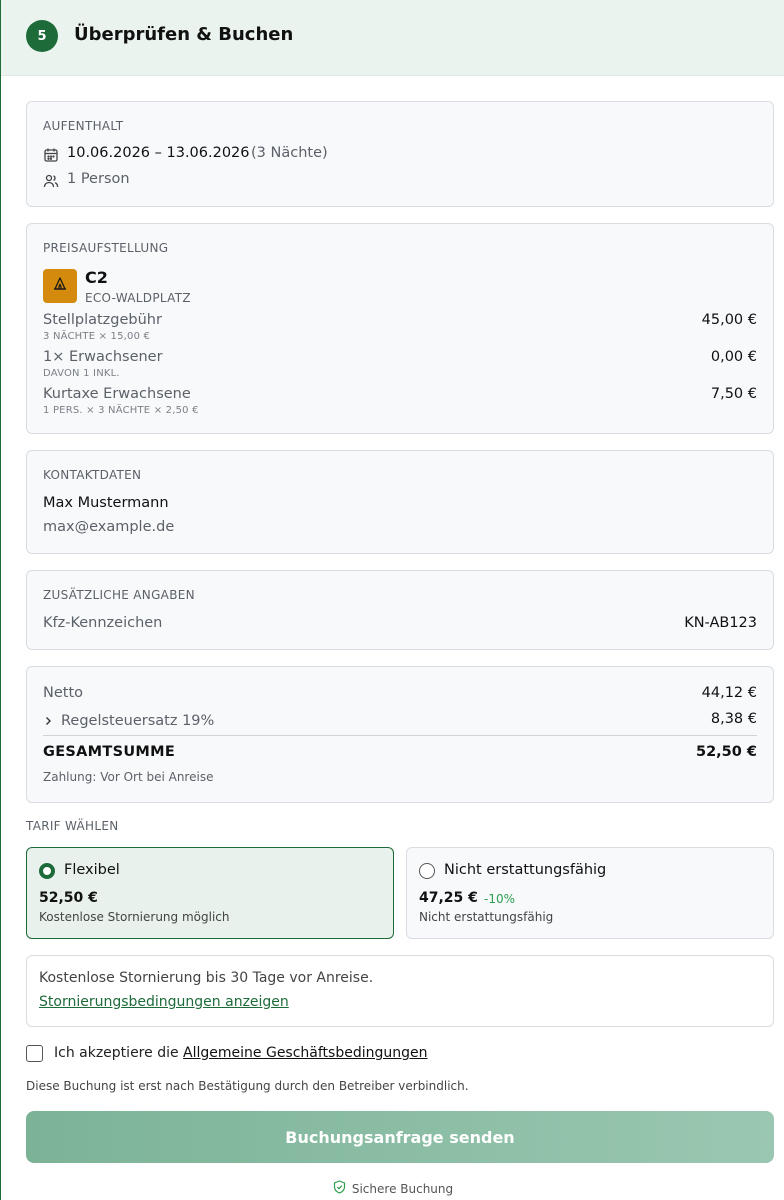 The image size is (784, 1200). Describe the element at coordinates (81, 373) in the screenshot. I see `price-line-detail: DAVON 1 INKL.` at that location.